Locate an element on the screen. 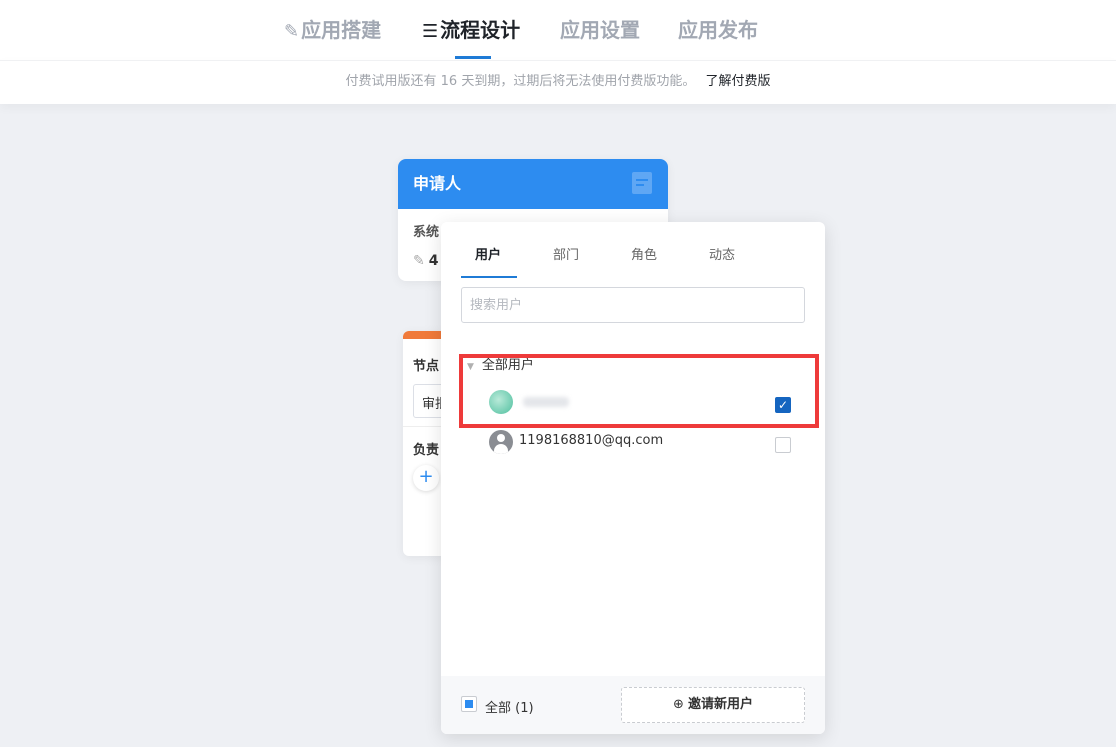 The image size is (1116, 747). panel-footer: 全部 (1) ⊕ 邀请新用户 is located at coordinates (633, 705).